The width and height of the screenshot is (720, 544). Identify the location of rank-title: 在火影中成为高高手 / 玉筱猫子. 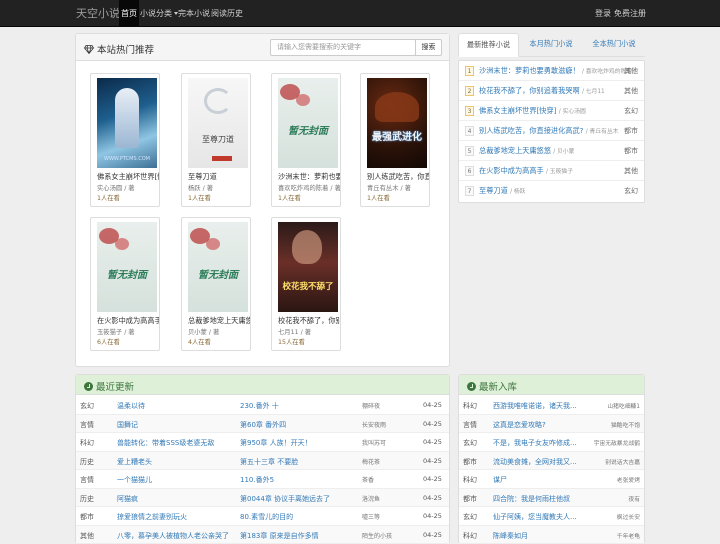
(526, 171).